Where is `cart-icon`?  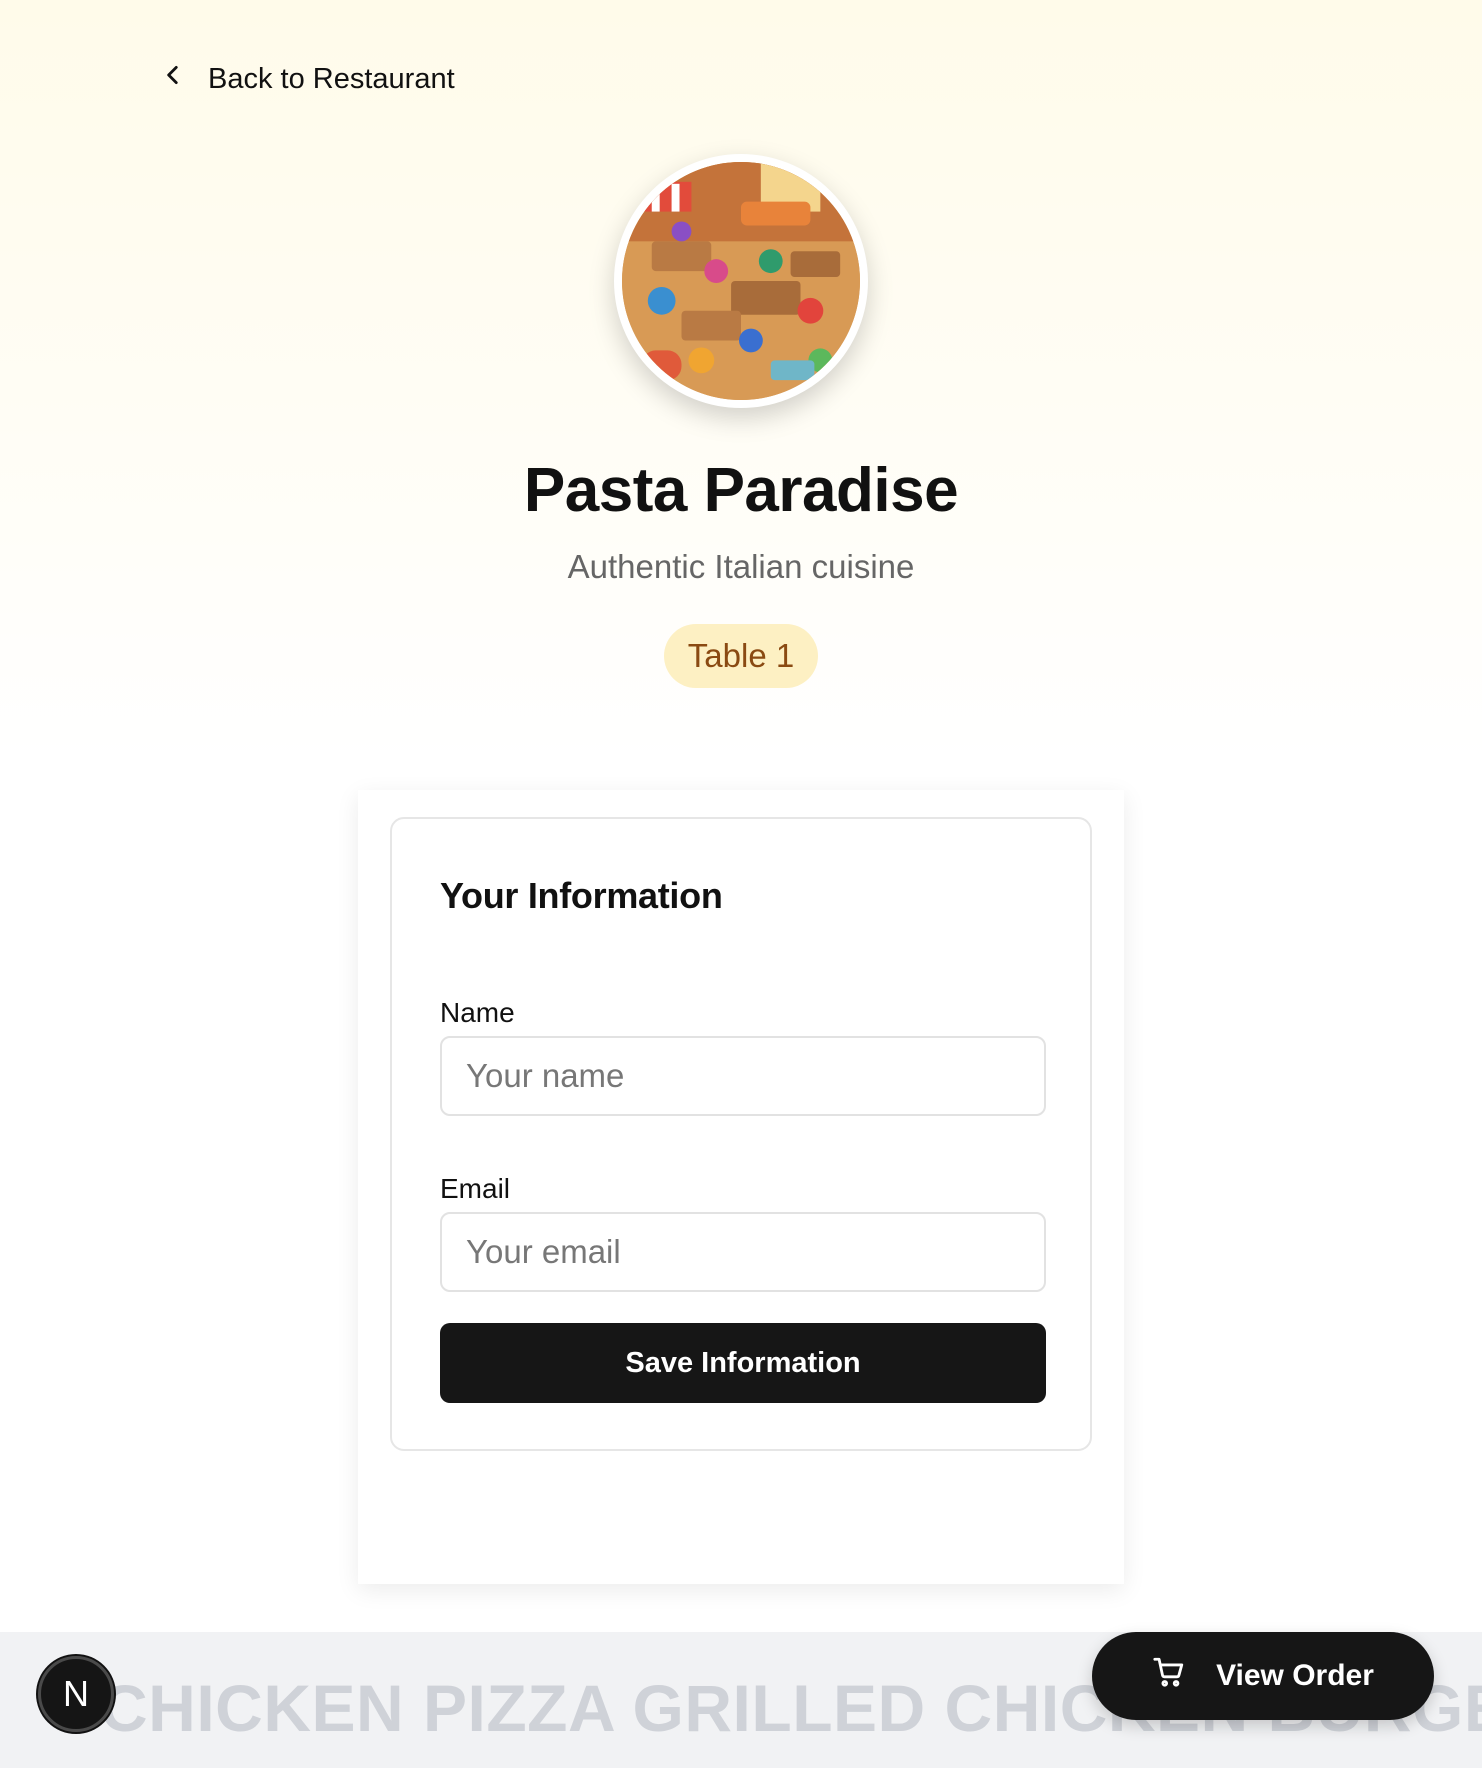
cart-icon is located at coordinates (1169, 1676).